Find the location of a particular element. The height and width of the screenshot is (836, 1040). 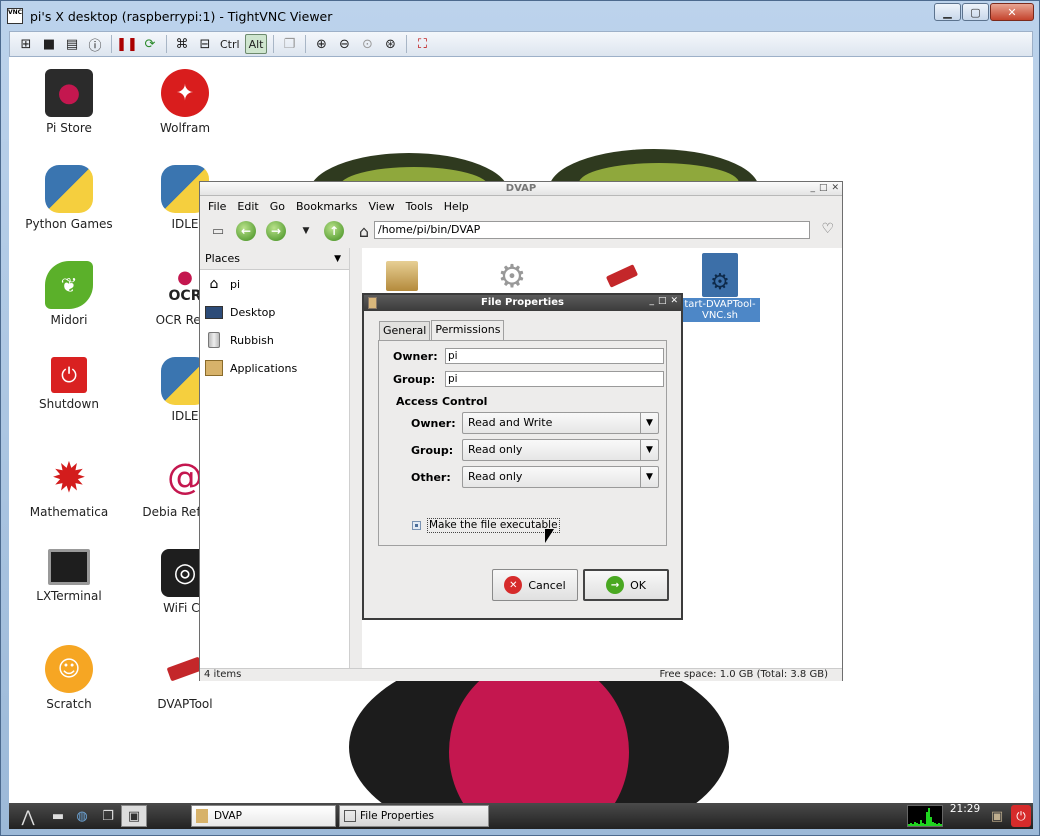

tab-general: General is located at coordinates (405, 330).